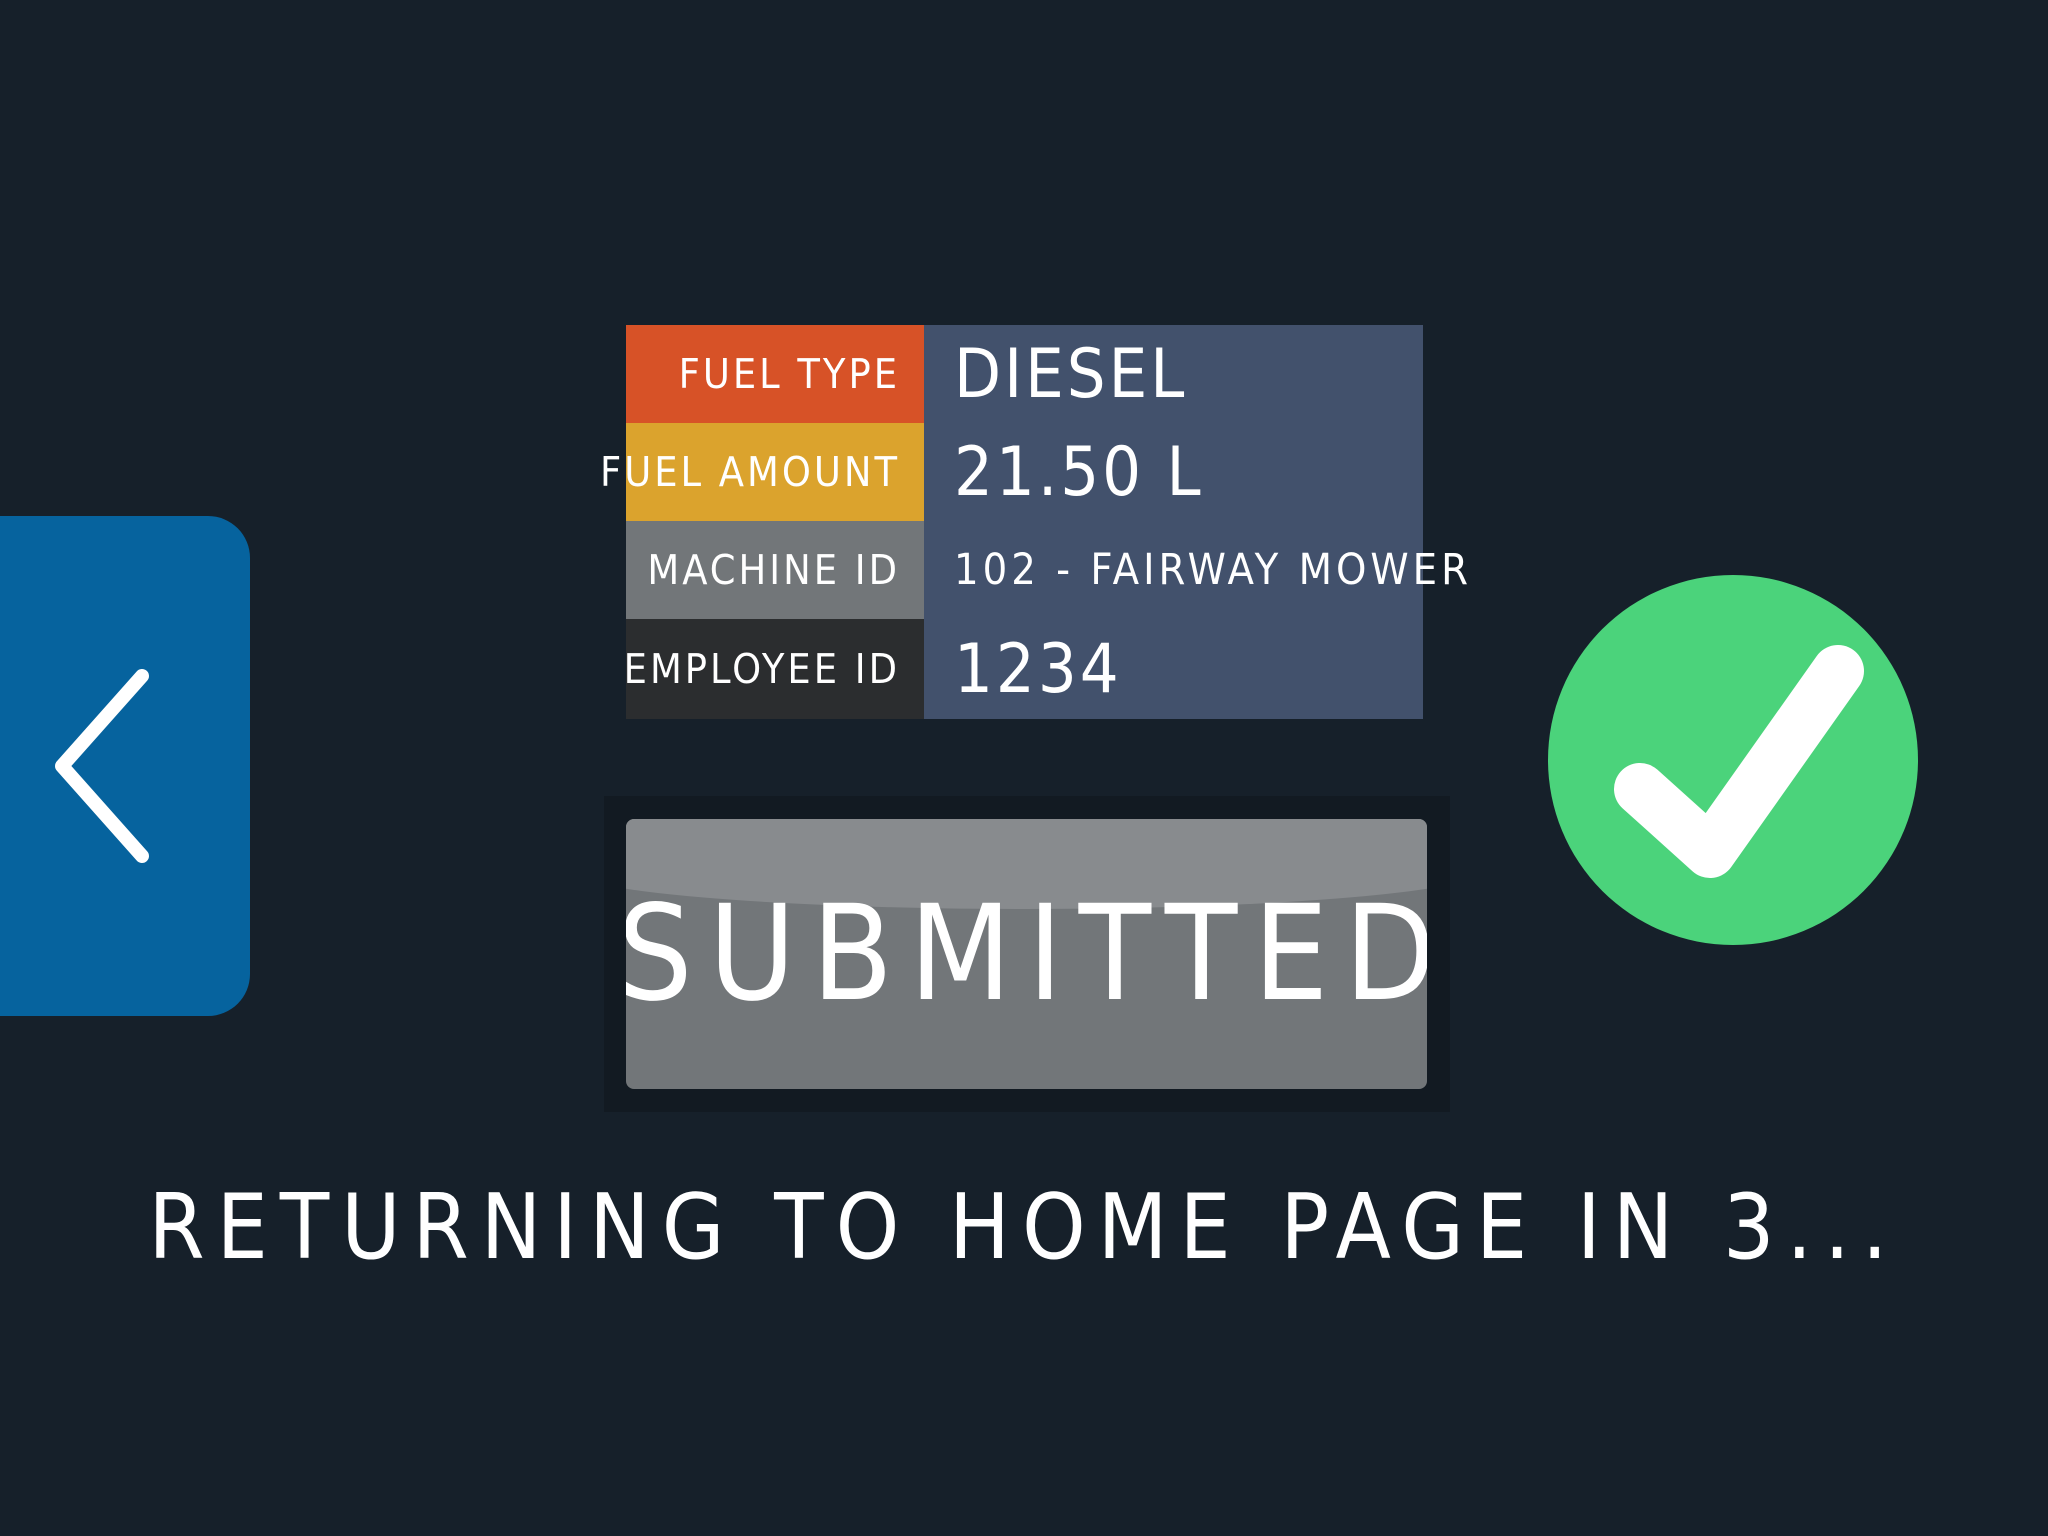 Image resolution: width=2048 pixels, height=1536 pixels. I want to click on fuel-type-value: DIESEL, so click(1071, 374).